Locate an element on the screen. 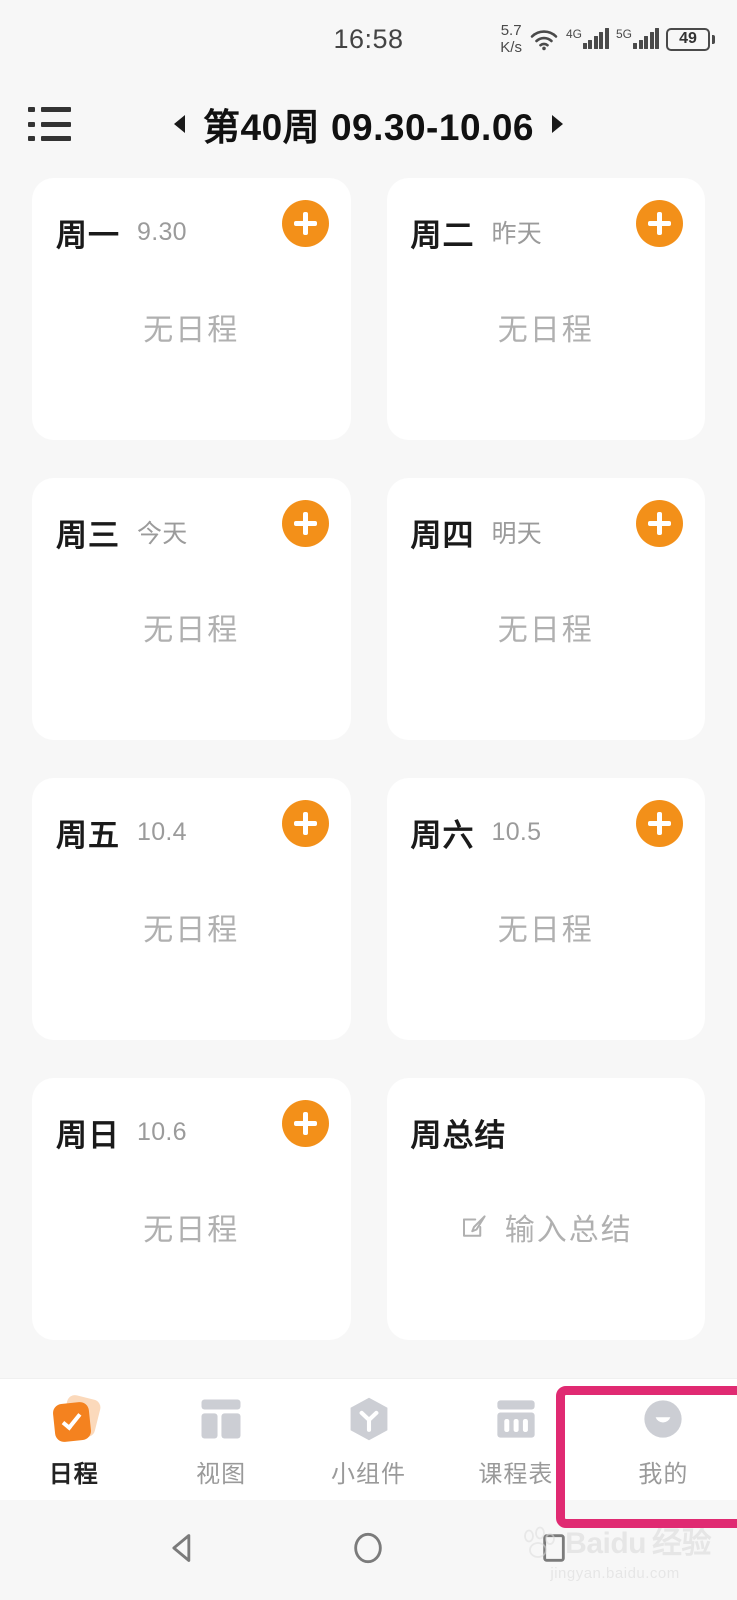 This screenshot has height=1600, width=737. sim2-network-label: 5G is located at coordinates (623, 34).